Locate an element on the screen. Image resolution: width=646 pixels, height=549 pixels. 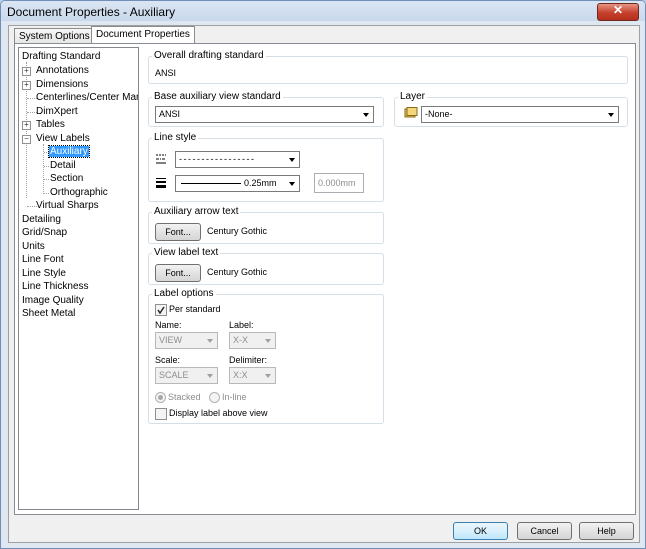
tree-item-units: Units is located at coordinates (33, 246).